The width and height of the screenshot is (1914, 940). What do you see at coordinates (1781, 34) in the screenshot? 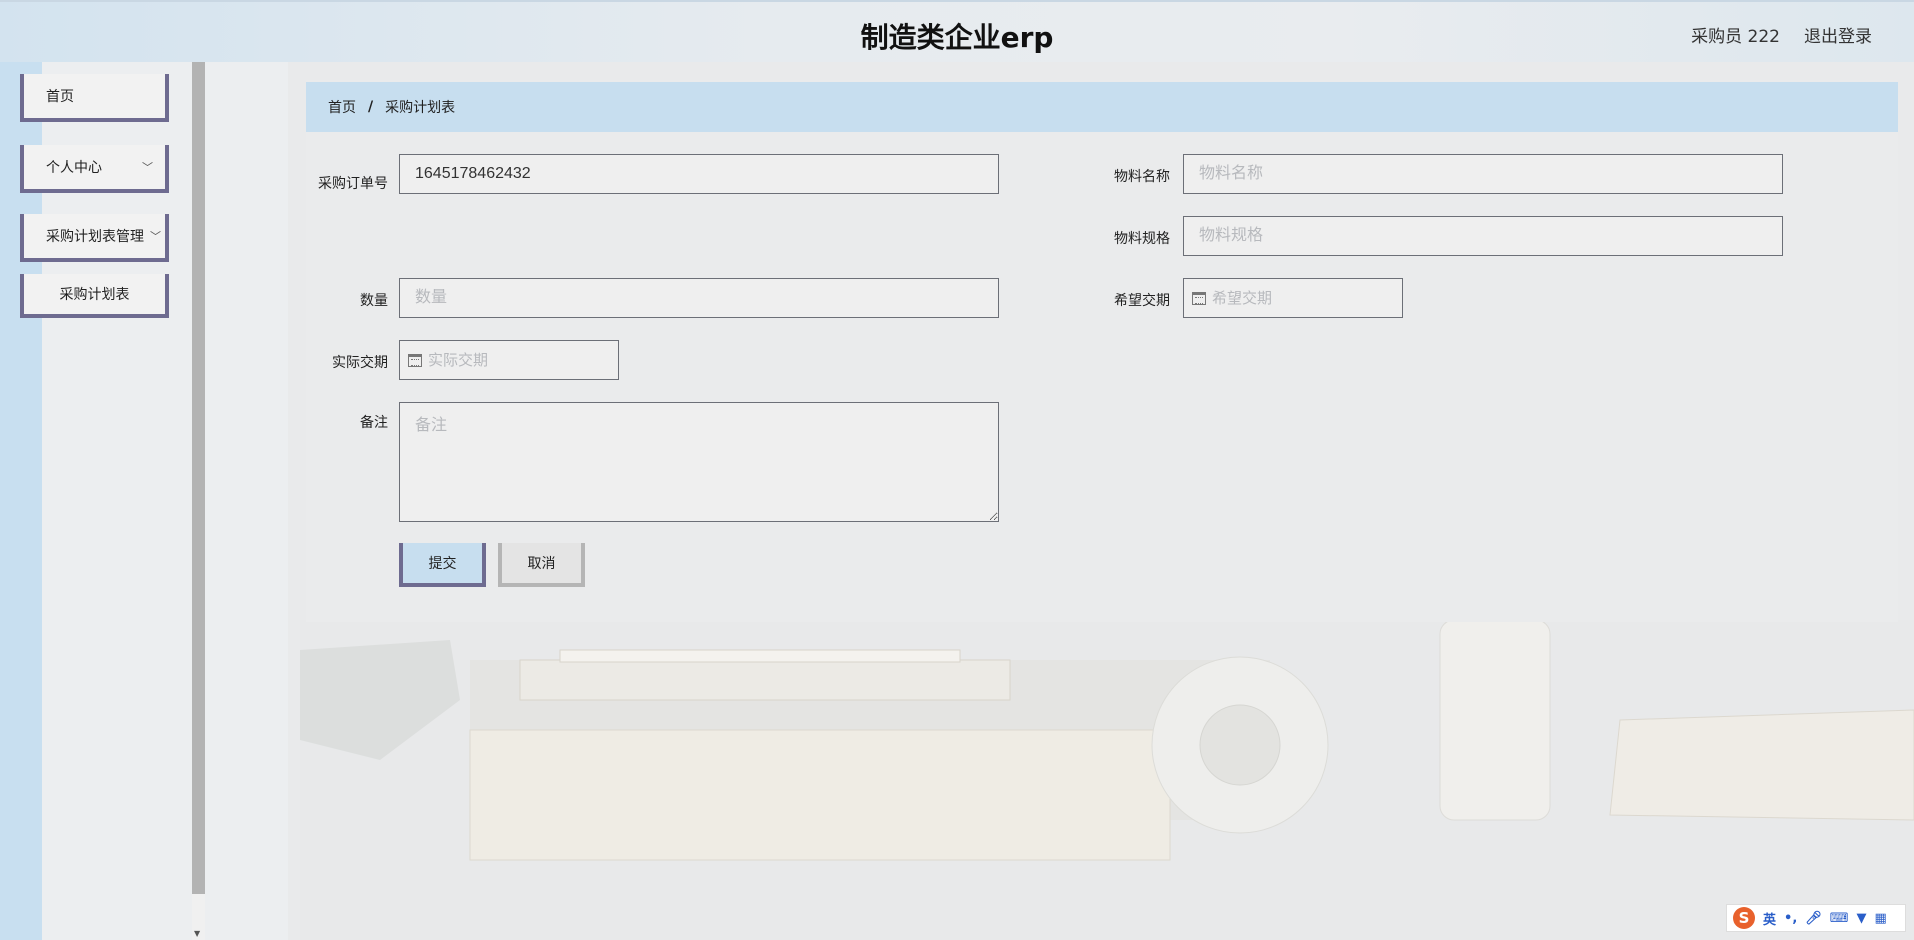
I see `header-user-area: 采购员 222 退出登录` at bounding box center [1781, 34].